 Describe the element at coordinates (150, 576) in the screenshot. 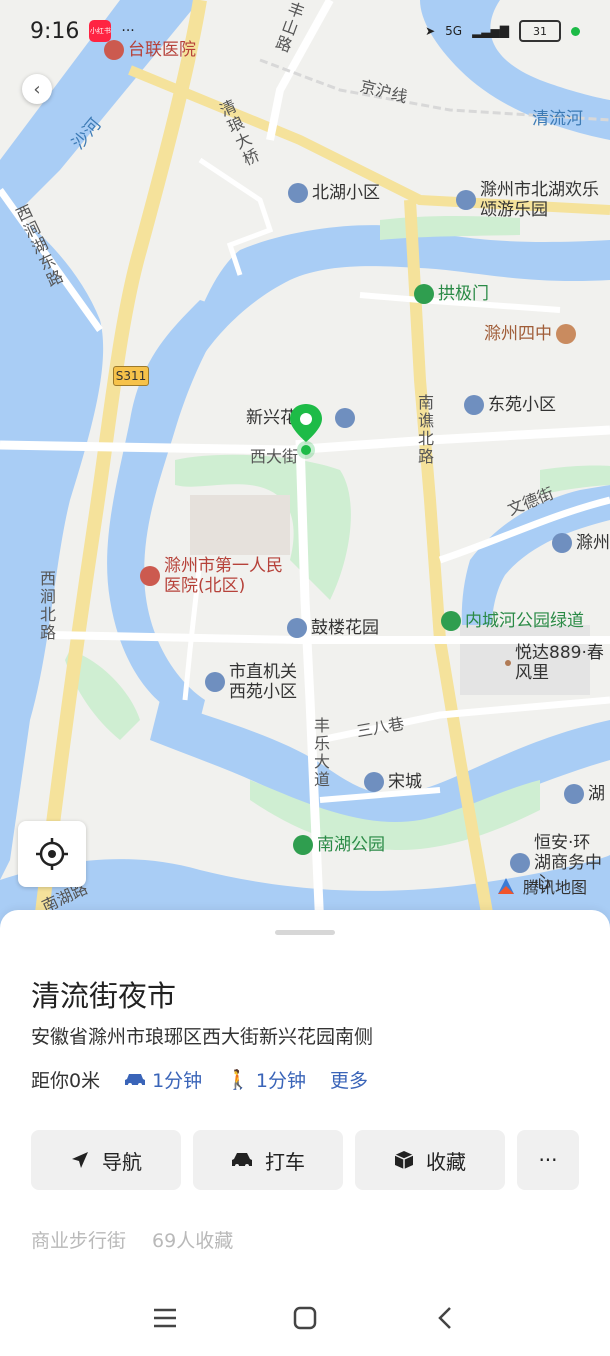

I see `hospital-icon` at that location.